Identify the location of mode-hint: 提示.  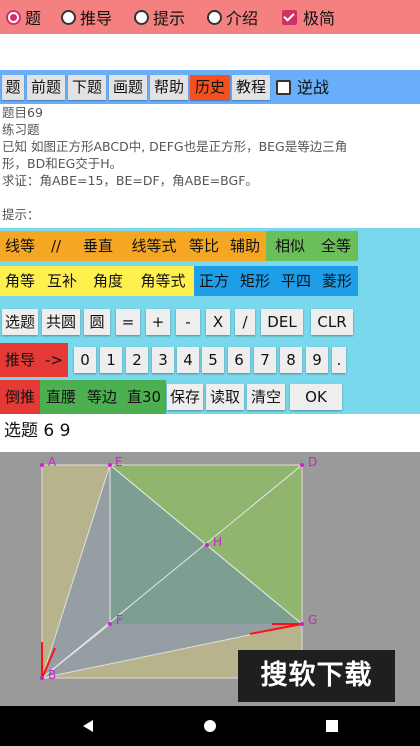
(159, 17).